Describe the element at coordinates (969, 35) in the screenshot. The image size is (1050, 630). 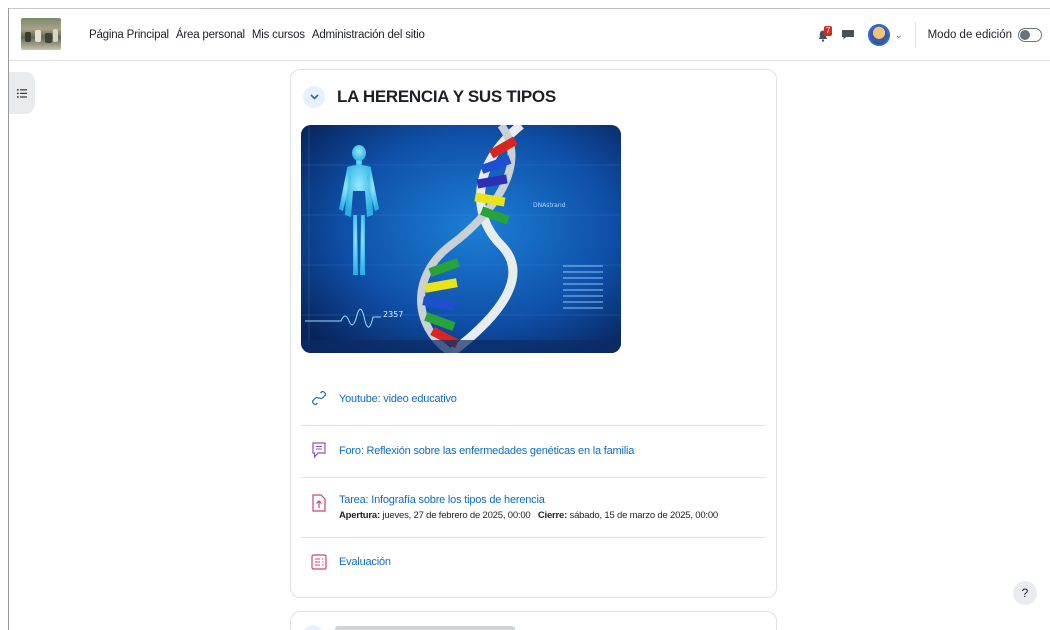
I see `edit-mode-label: Modo de edición` at that location.